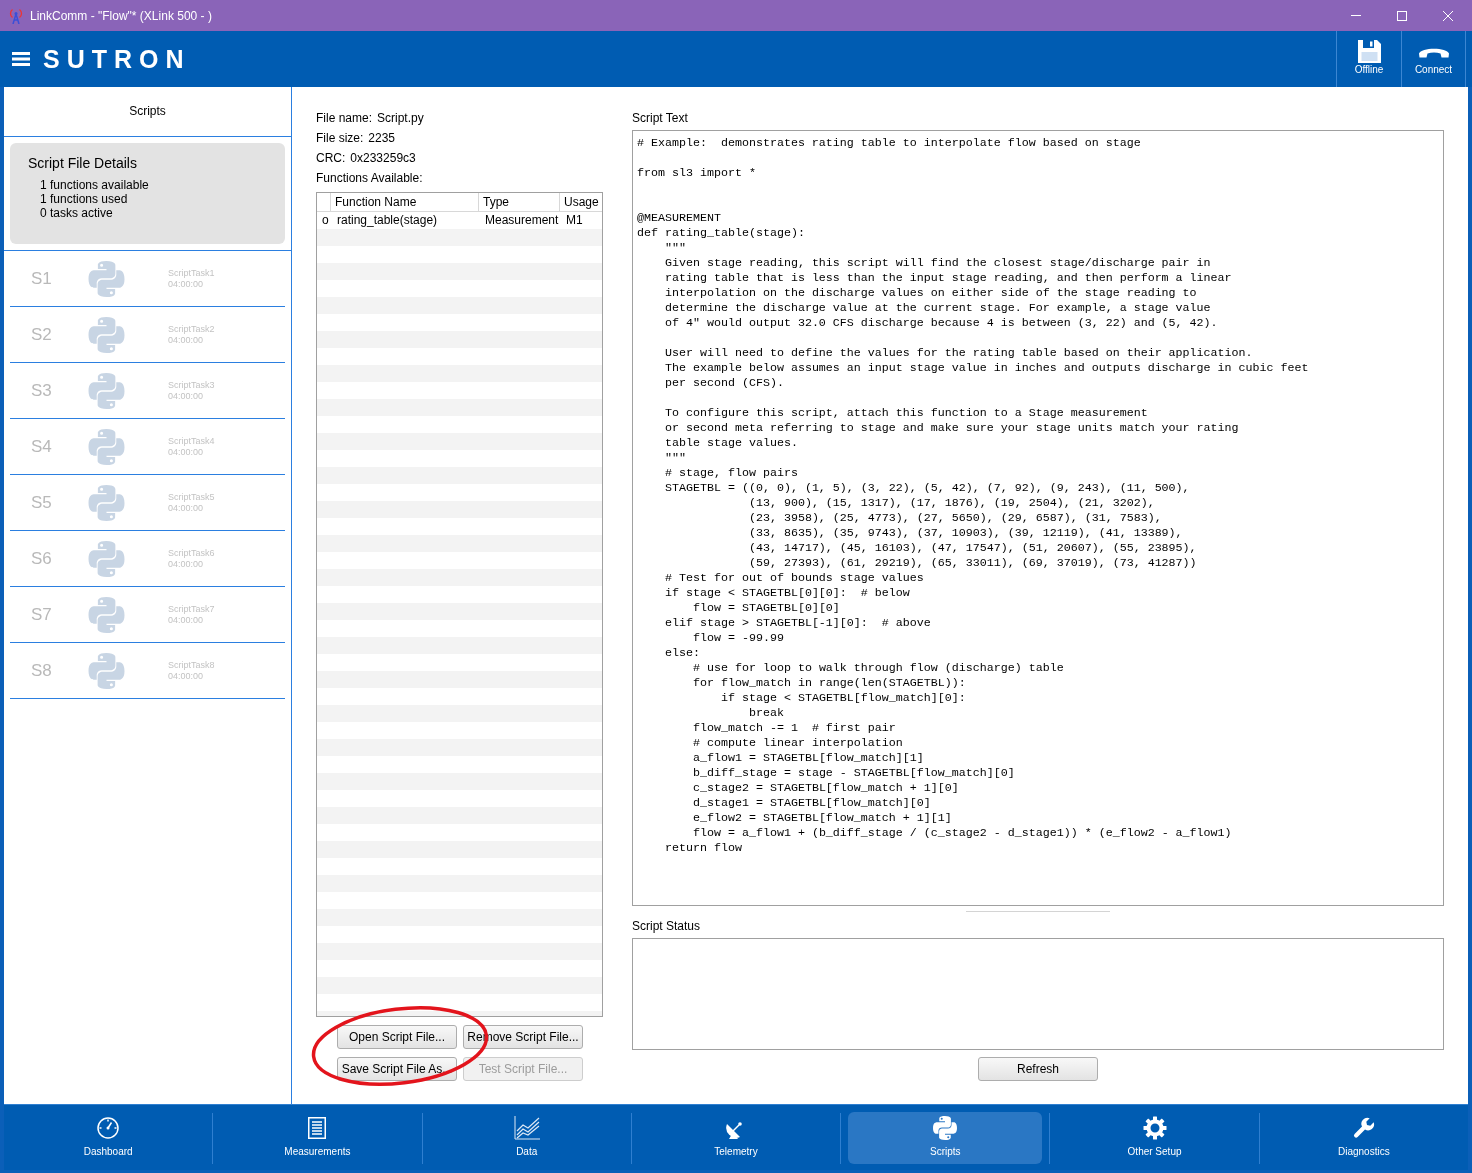  I want to click on code-line: per second (CFS)., so click(724, 383).